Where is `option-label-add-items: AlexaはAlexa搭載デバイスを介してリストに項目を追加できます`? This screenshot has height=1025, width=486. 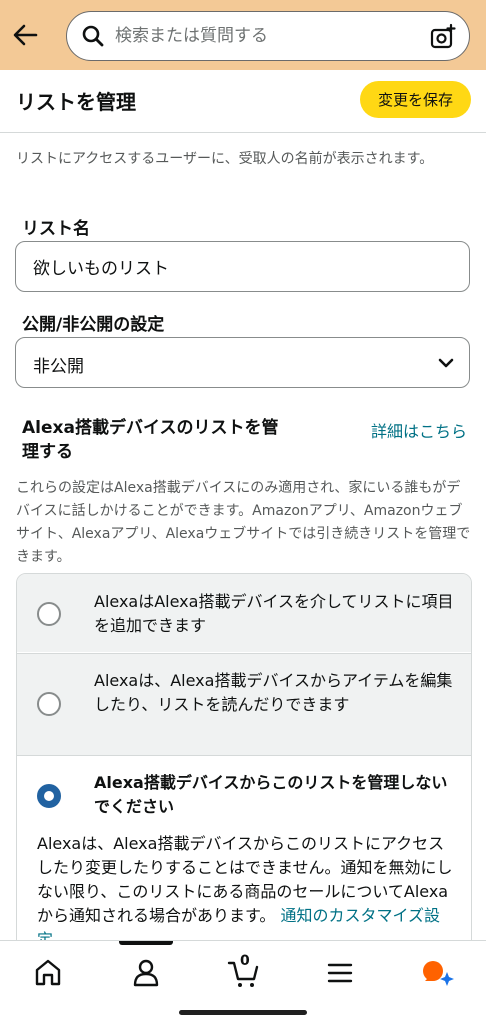 option-label-add-items: AlexaはAlexa搭載デバイスを介してリストに項目を追加できます is located at coordinates (274, 613).